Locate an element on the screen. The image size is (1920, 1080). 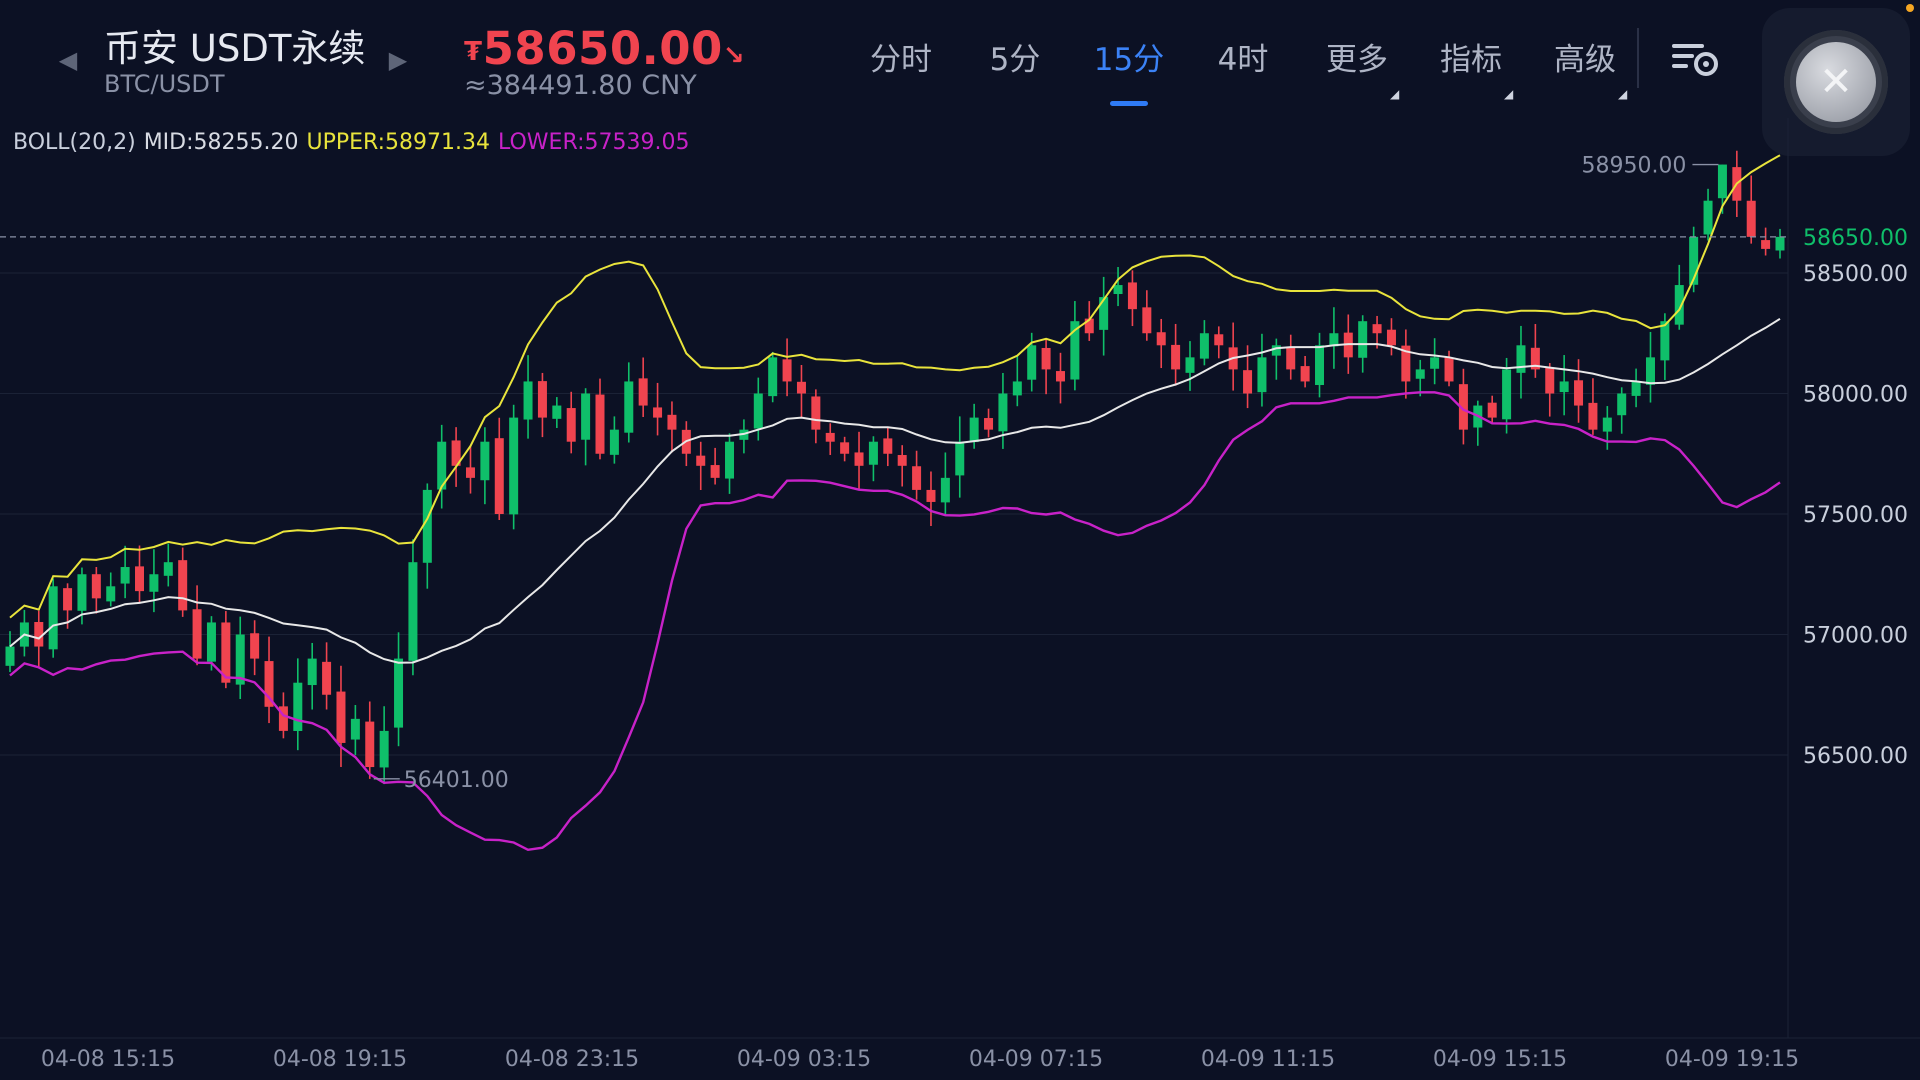
chart-settings-button is located at coordinates (1696, 60).